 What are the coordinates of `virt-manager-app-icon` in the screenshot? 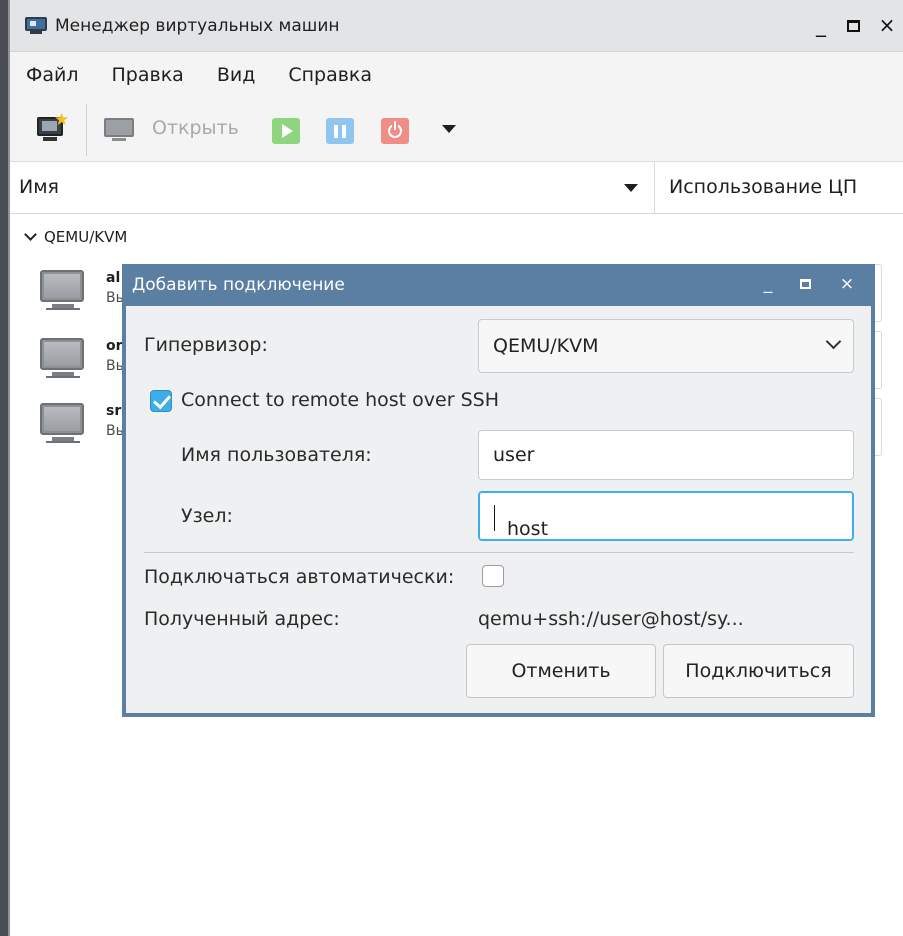 It's located at (36, 25).